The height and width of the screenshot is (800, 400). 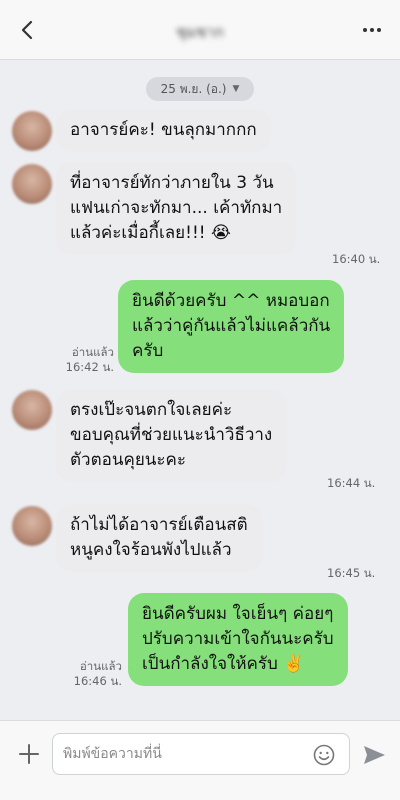 I want to click on message-time: 16:44 น., so click(x=351, y=483).